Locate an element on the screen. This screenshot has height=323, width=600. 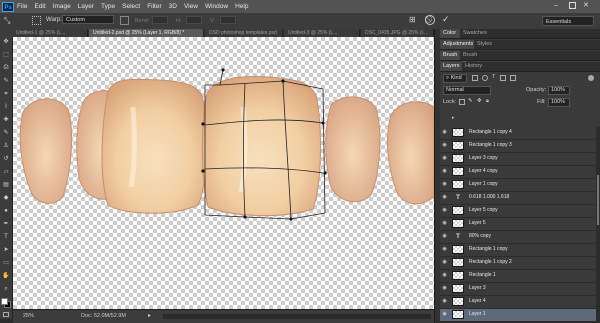
layer-row: ◉ Layer 3 is located at coordinates (518, 289).